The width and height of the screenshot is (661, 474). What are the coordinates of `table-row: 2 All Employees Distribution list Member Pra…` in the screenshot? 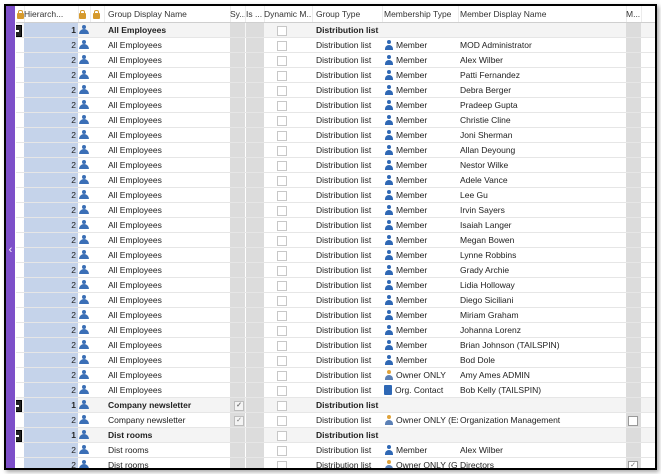 It's located at (335, 105).